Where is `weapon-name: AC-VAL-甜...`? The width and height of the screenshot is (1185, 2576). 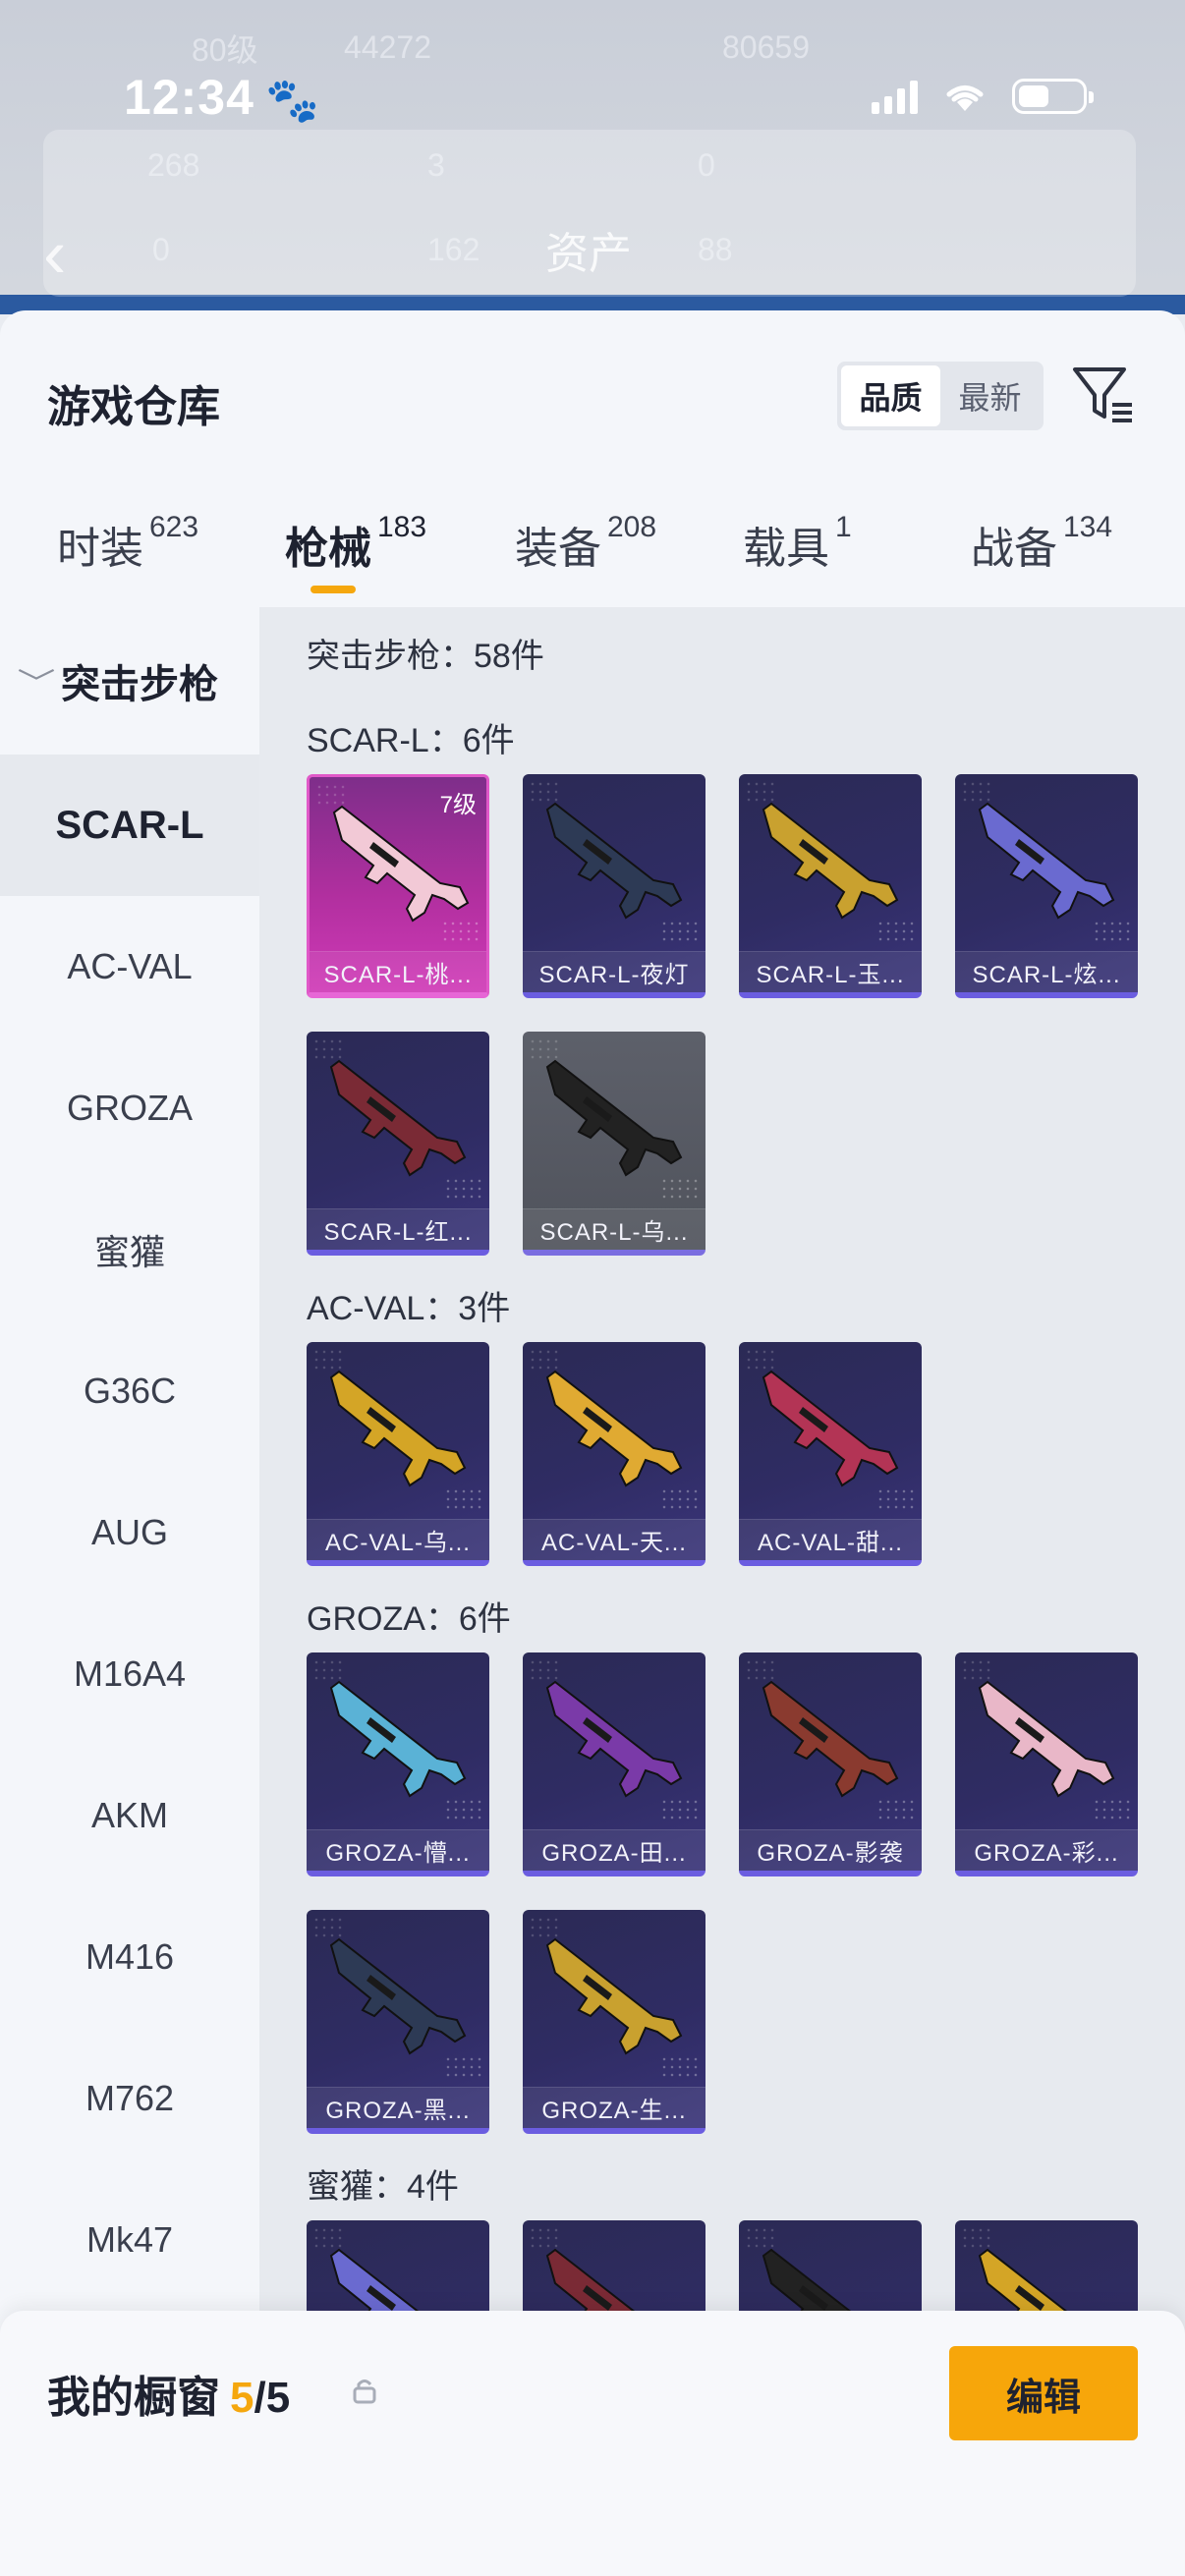 weapon-name: AC-VAL-甜... is located at coordinates (831, 1539).